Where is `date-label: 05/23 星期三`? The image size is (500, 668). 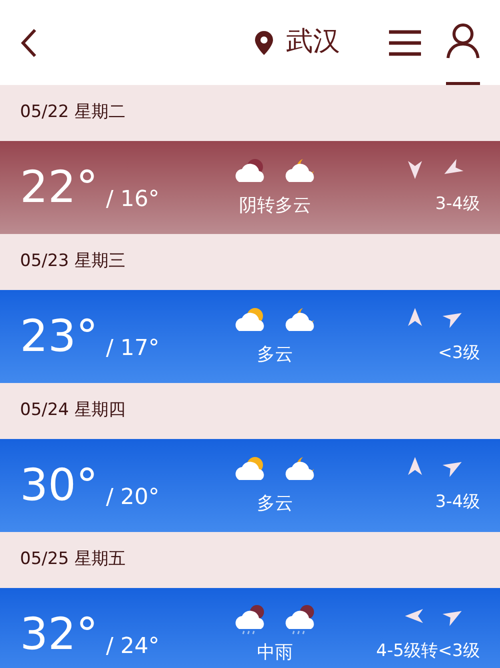
date-label: 05/23 星期三 is located at coordinates (73, 262).